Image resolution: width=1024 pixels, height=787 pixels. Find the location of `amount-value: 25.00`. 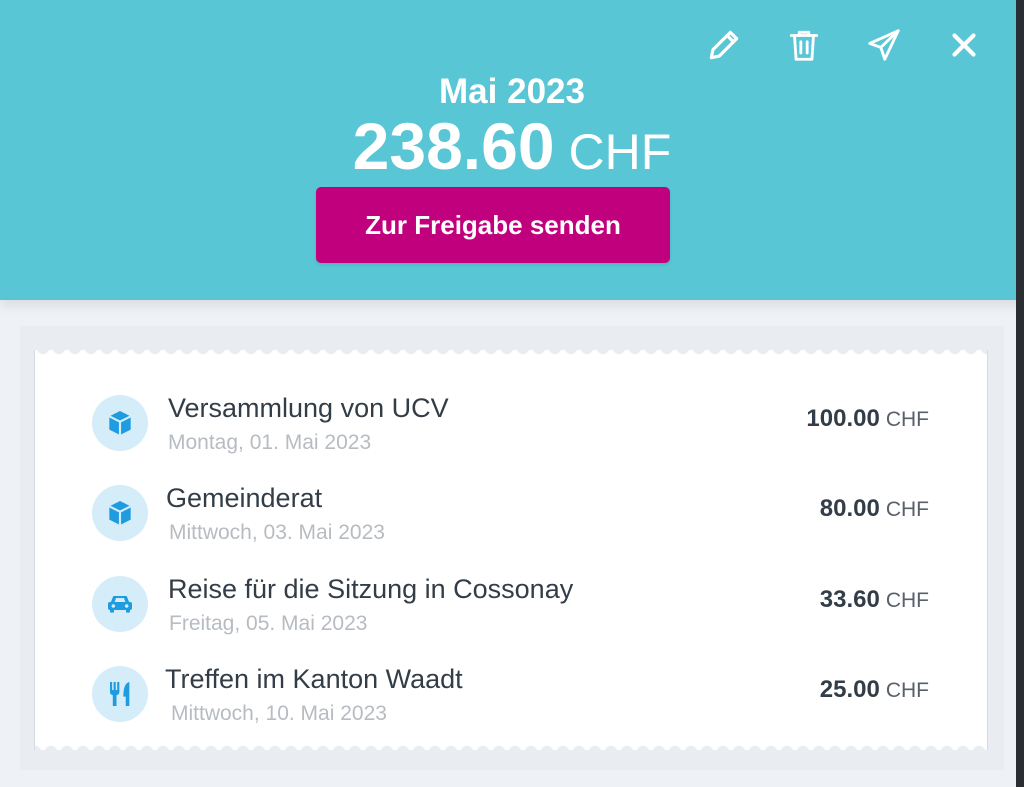

amount-value: 25.00 is located at coordinates (849, 689).